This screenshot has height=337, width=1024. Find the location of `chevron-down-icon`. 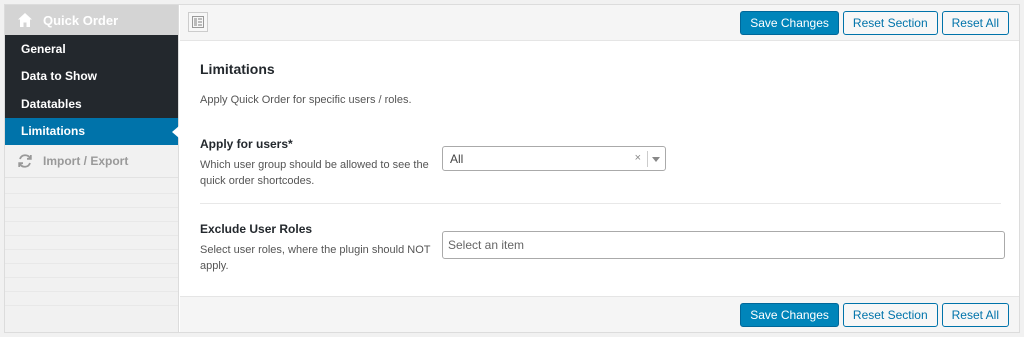

chevron-down-icon is located at coordinates (656, 159).